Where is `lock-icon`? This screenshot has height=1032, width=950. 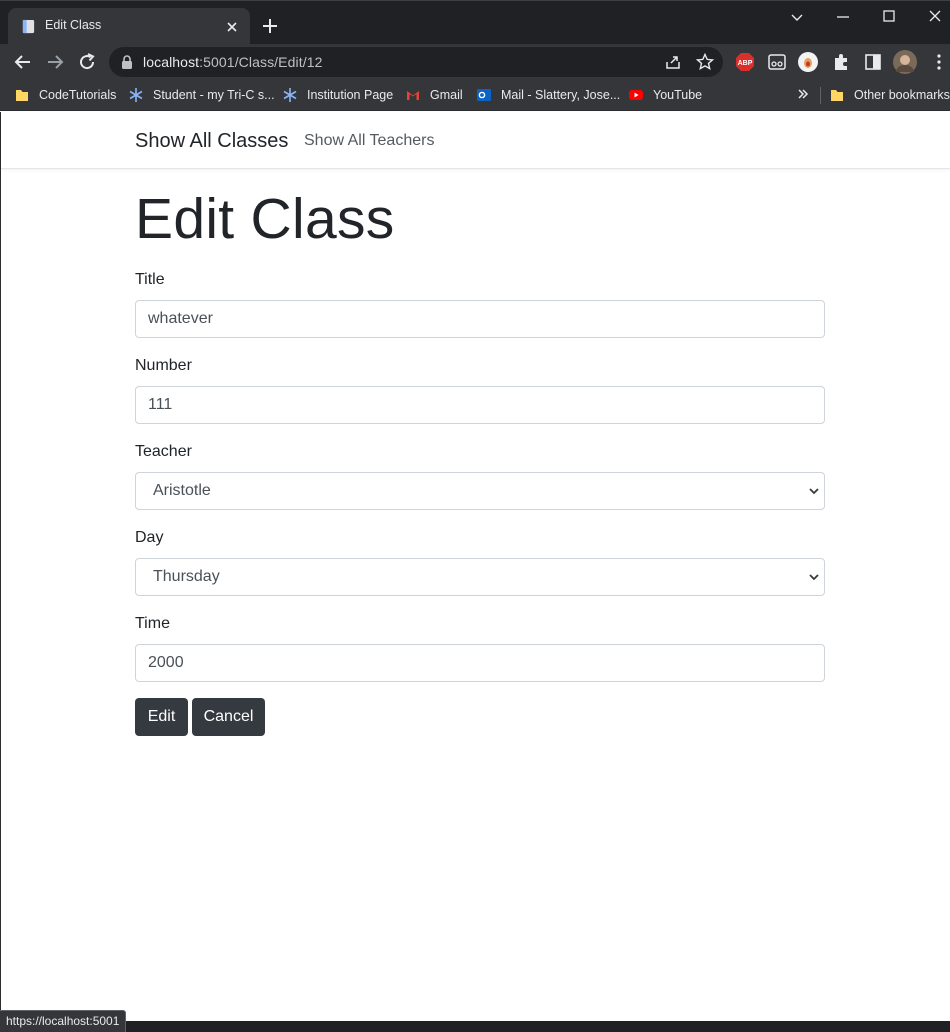 lock-icon is located at coordinates (127, 62).